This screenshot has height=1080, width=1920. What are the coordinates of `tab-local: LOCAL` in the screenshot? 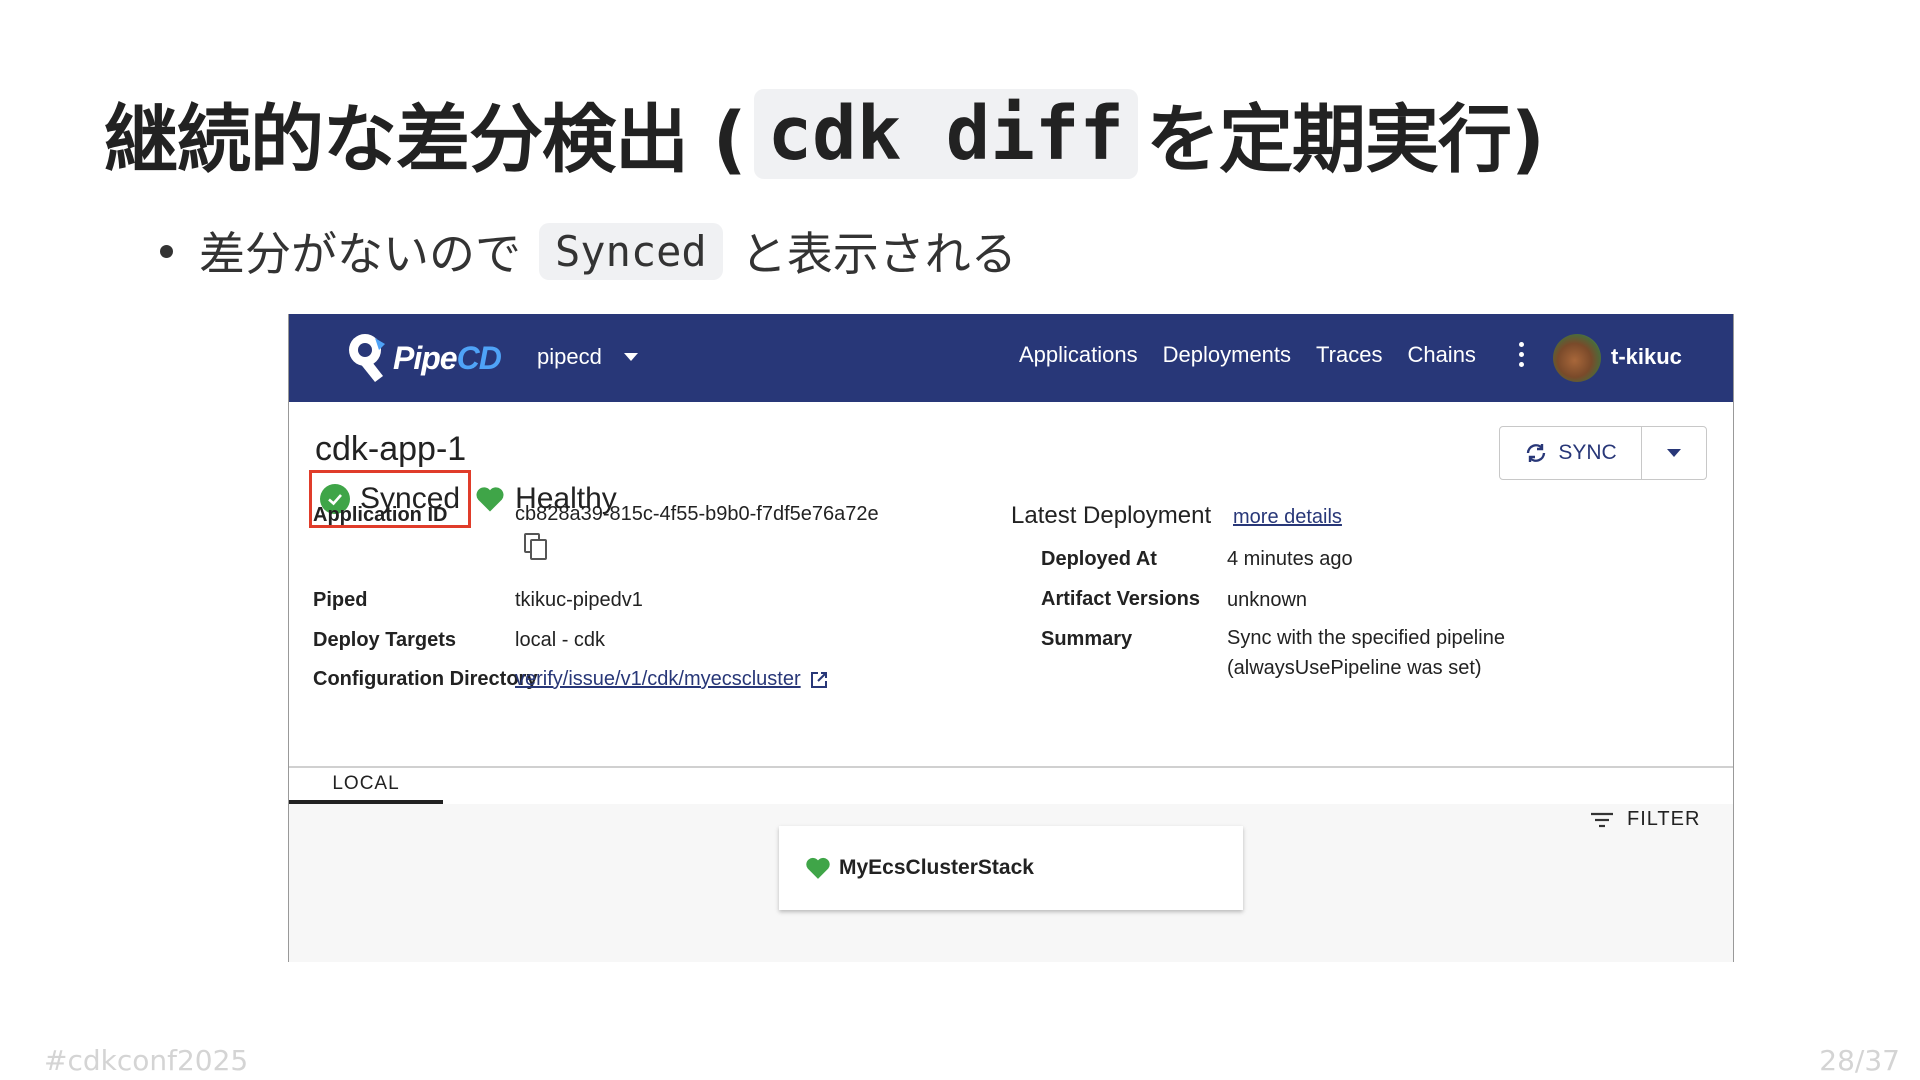 It's located at (366, 786).